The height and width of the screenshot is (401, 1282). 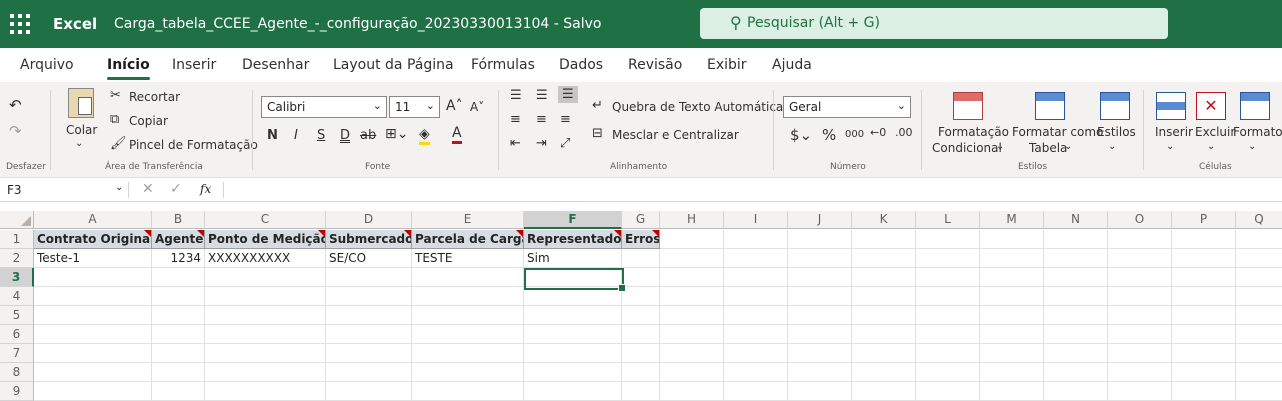 What do you see at coordinates (655, 65) in the screenshot?
I see `tab-revisao: Revisão` at bounding box center [655, 65].